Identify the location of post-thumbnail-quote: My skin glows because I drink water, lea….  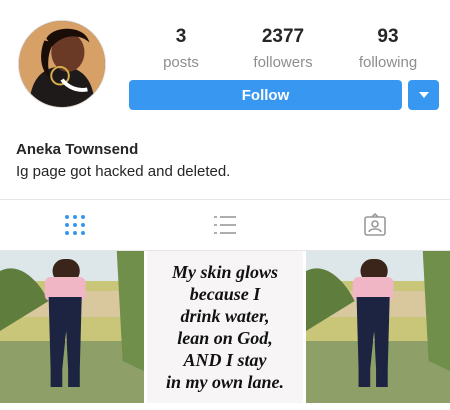
(225, 327).